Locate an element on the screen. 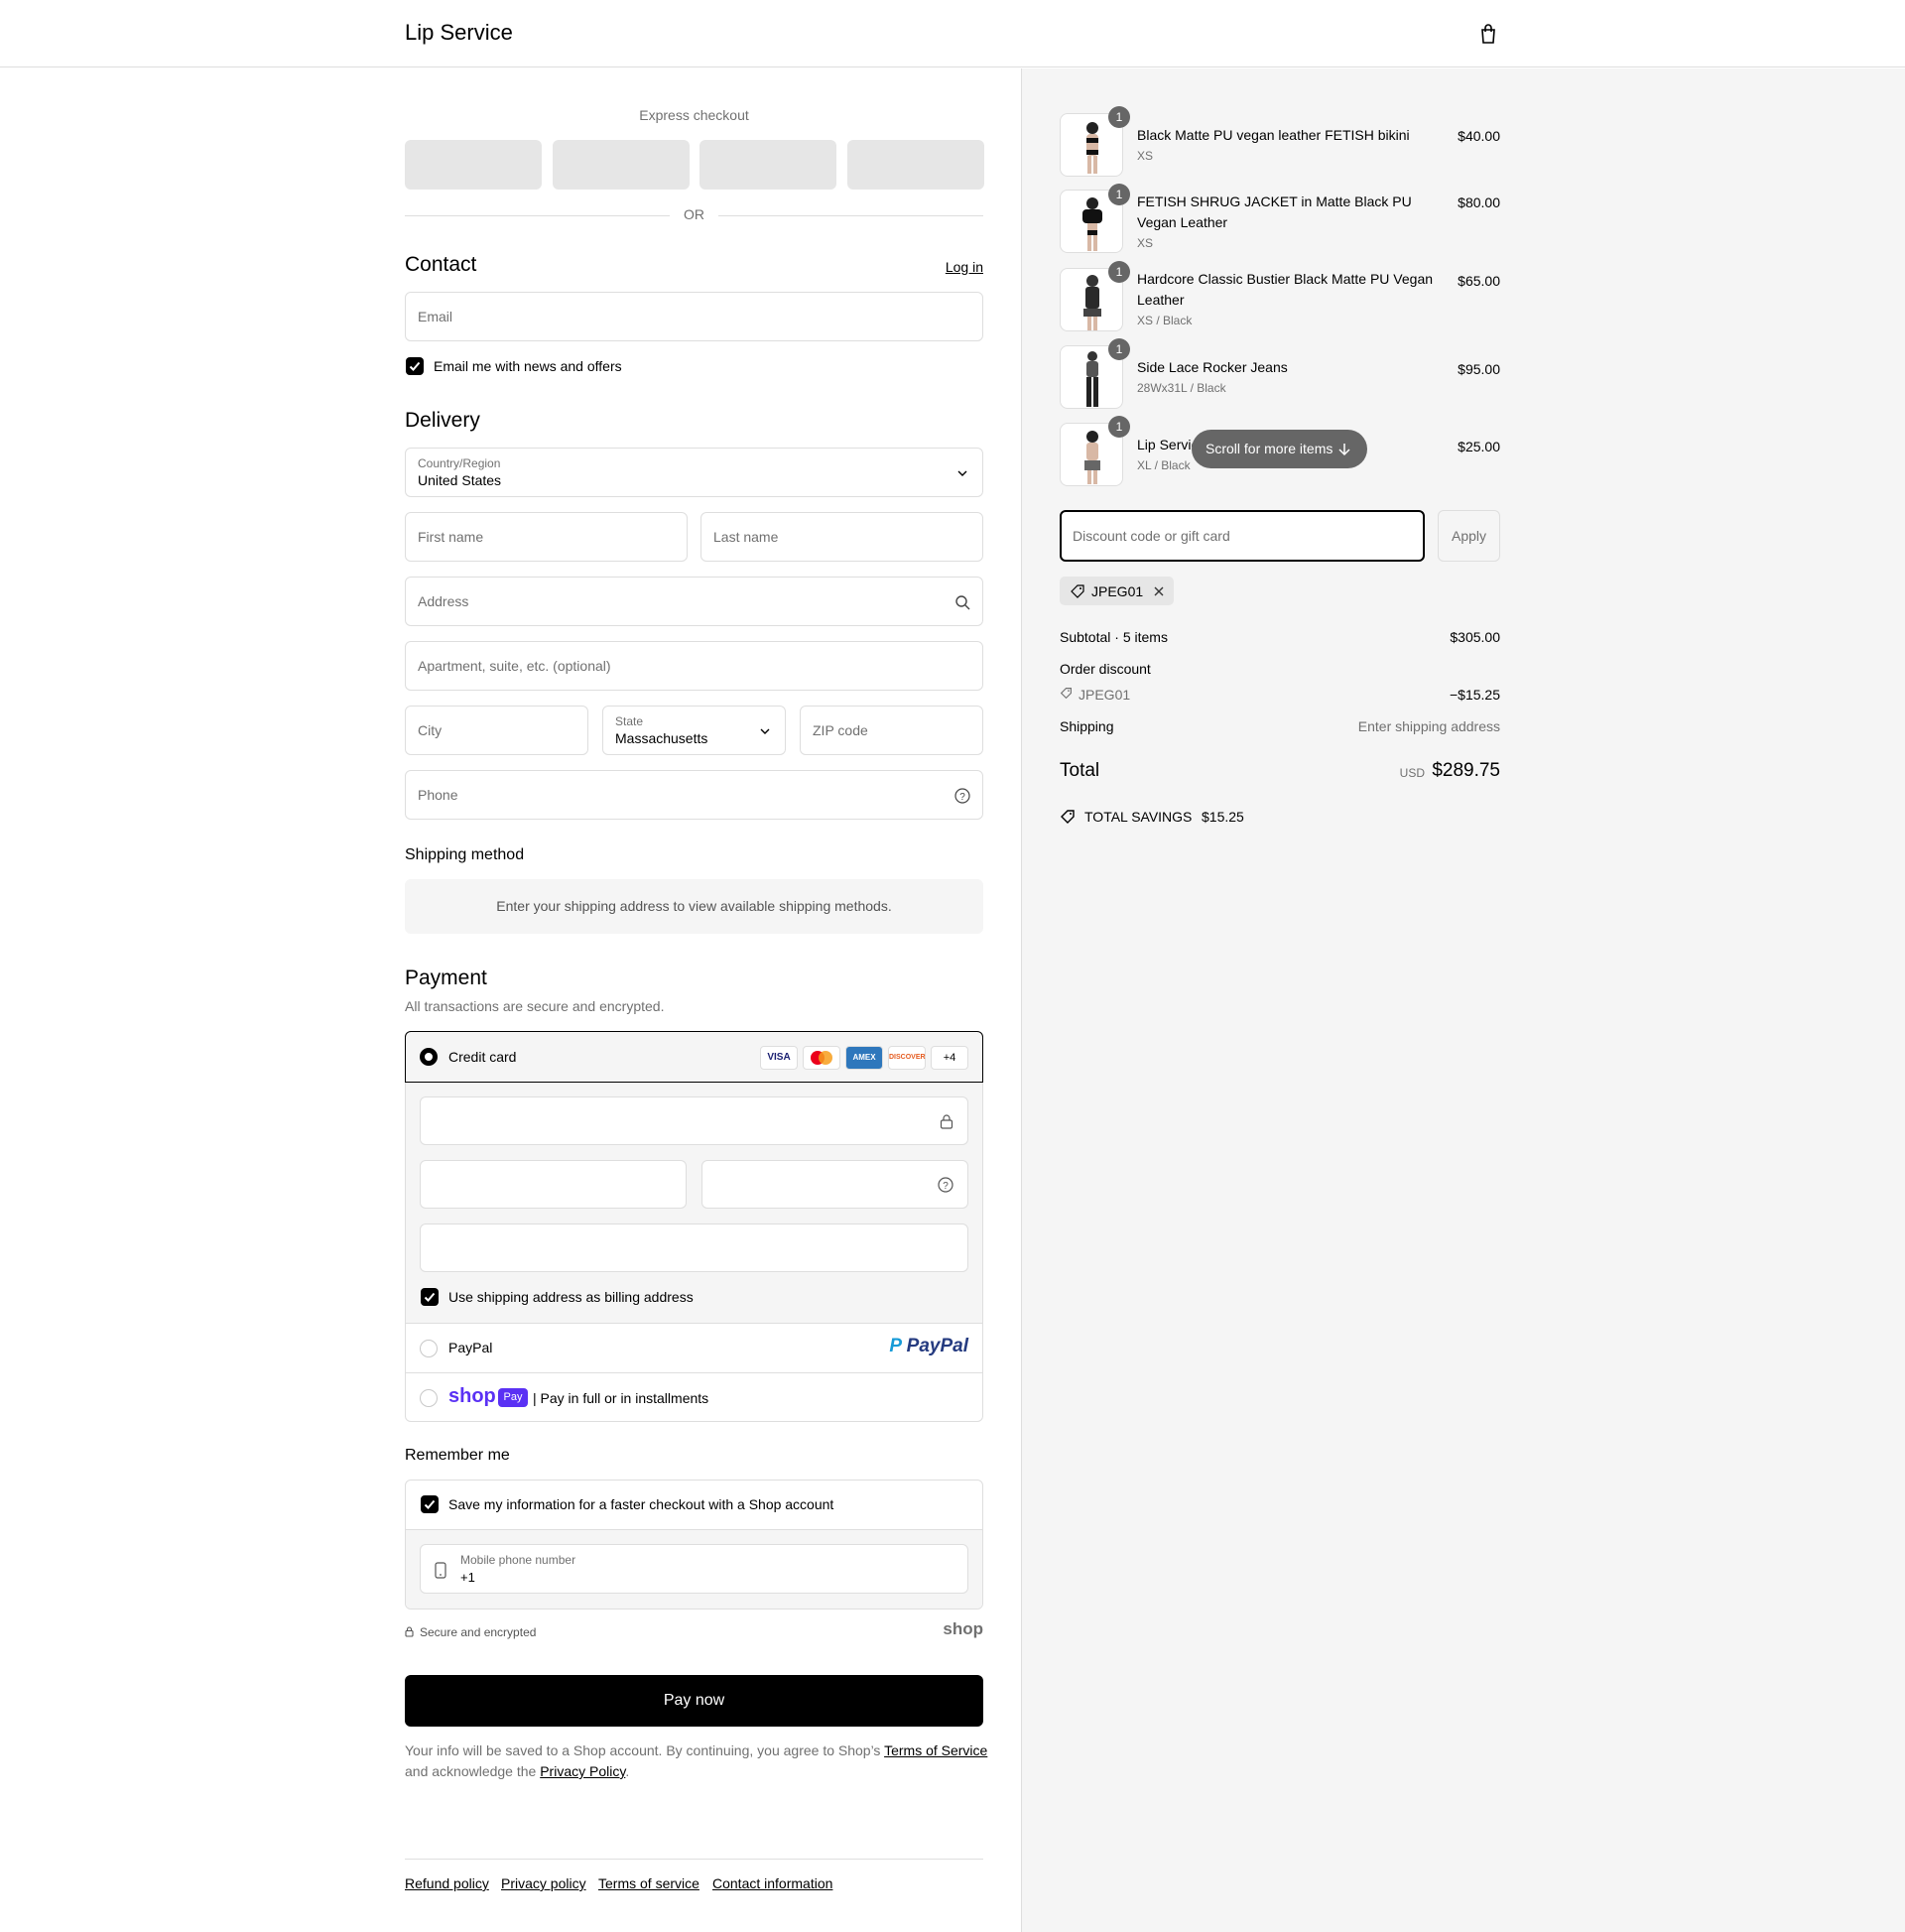 Image resolution: width=1905 pixels, height=1932 pixels. chevron-down-icon is located at coordinates (765, 731).